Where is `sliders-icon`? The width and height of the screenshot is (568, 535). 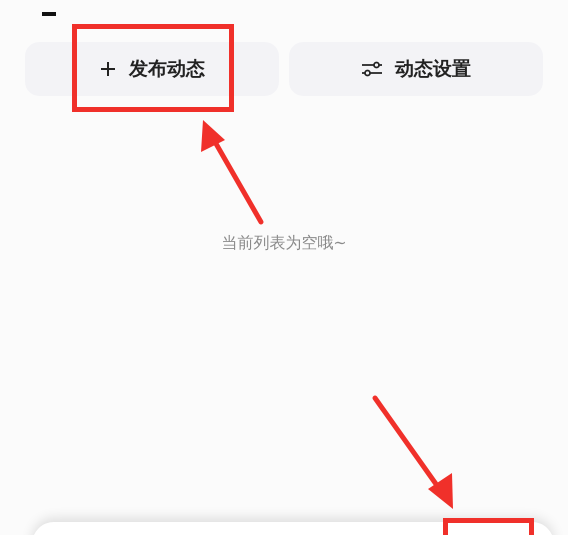
sliders-icon is located at coordinates (372, 69).